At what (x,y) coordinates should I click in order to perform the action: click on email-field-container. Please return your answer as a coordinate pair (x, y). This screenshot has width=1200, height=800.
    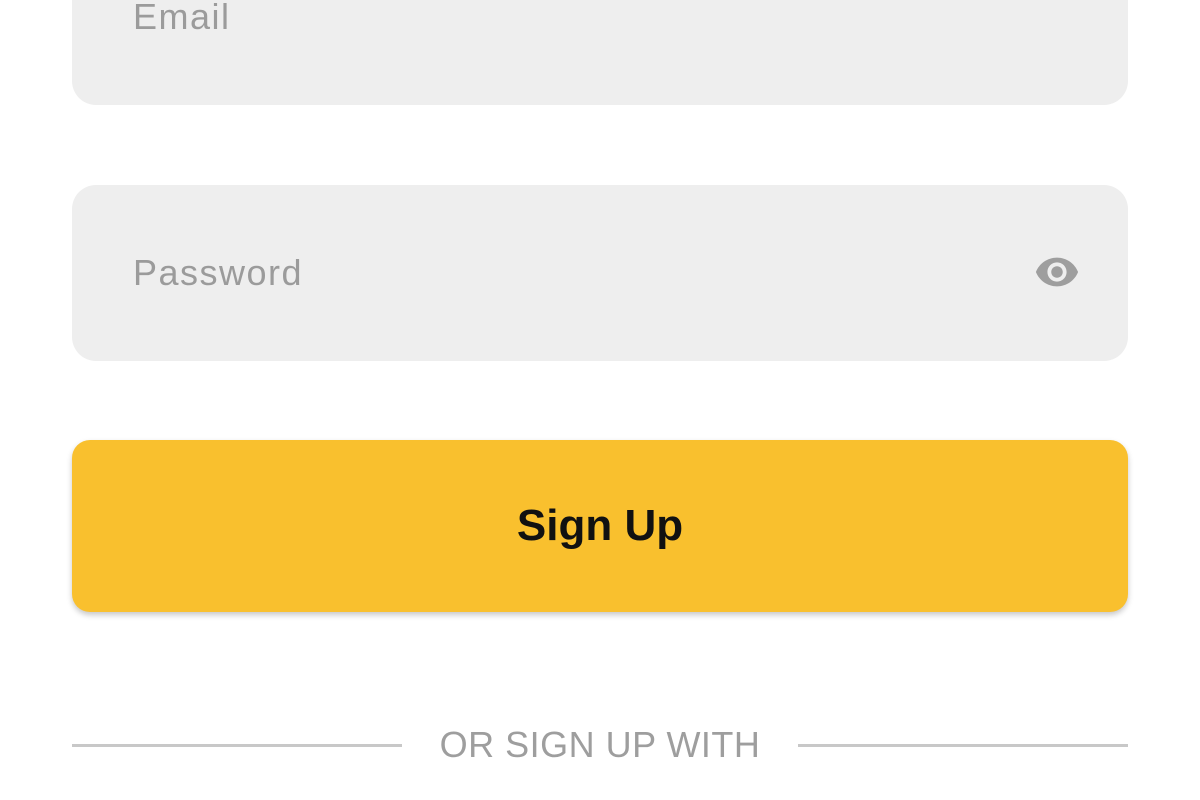
    Looking at the image, I should click on (600, 52).